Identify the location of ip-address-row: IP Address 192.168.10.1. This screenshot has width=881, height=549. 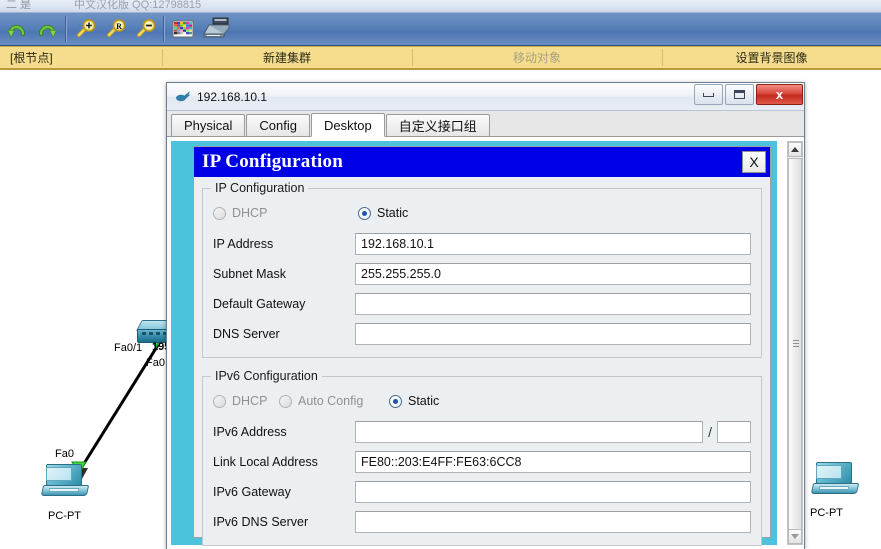
(482, 244).